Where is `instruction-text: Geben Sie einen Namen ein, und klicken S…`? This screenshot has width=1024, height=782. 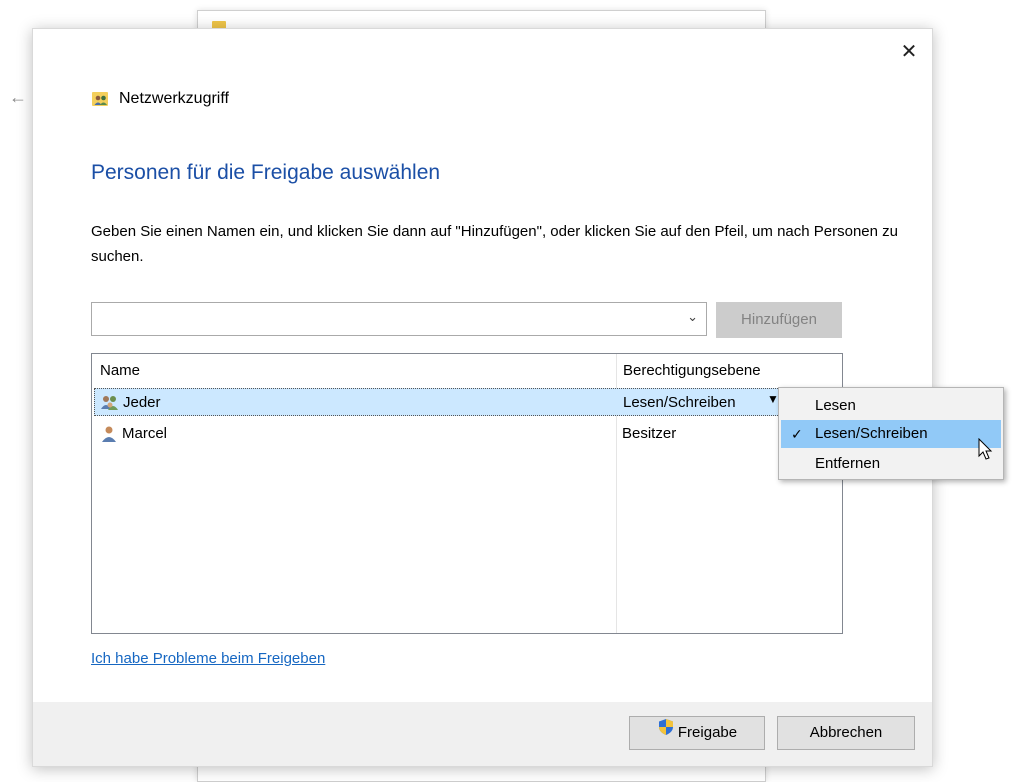
instruction-text: Geben Sie einen Namen ein, und klicken S… is located at coordinates (494, 244).